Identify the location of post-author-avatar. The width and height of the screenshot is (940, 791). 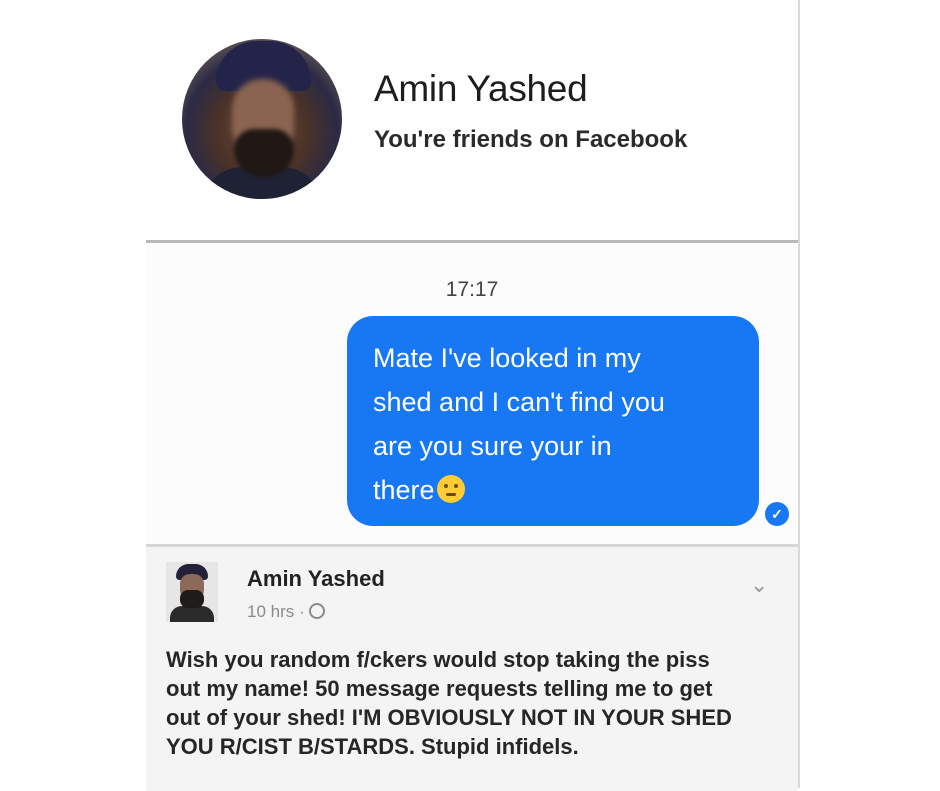
(192, 592).